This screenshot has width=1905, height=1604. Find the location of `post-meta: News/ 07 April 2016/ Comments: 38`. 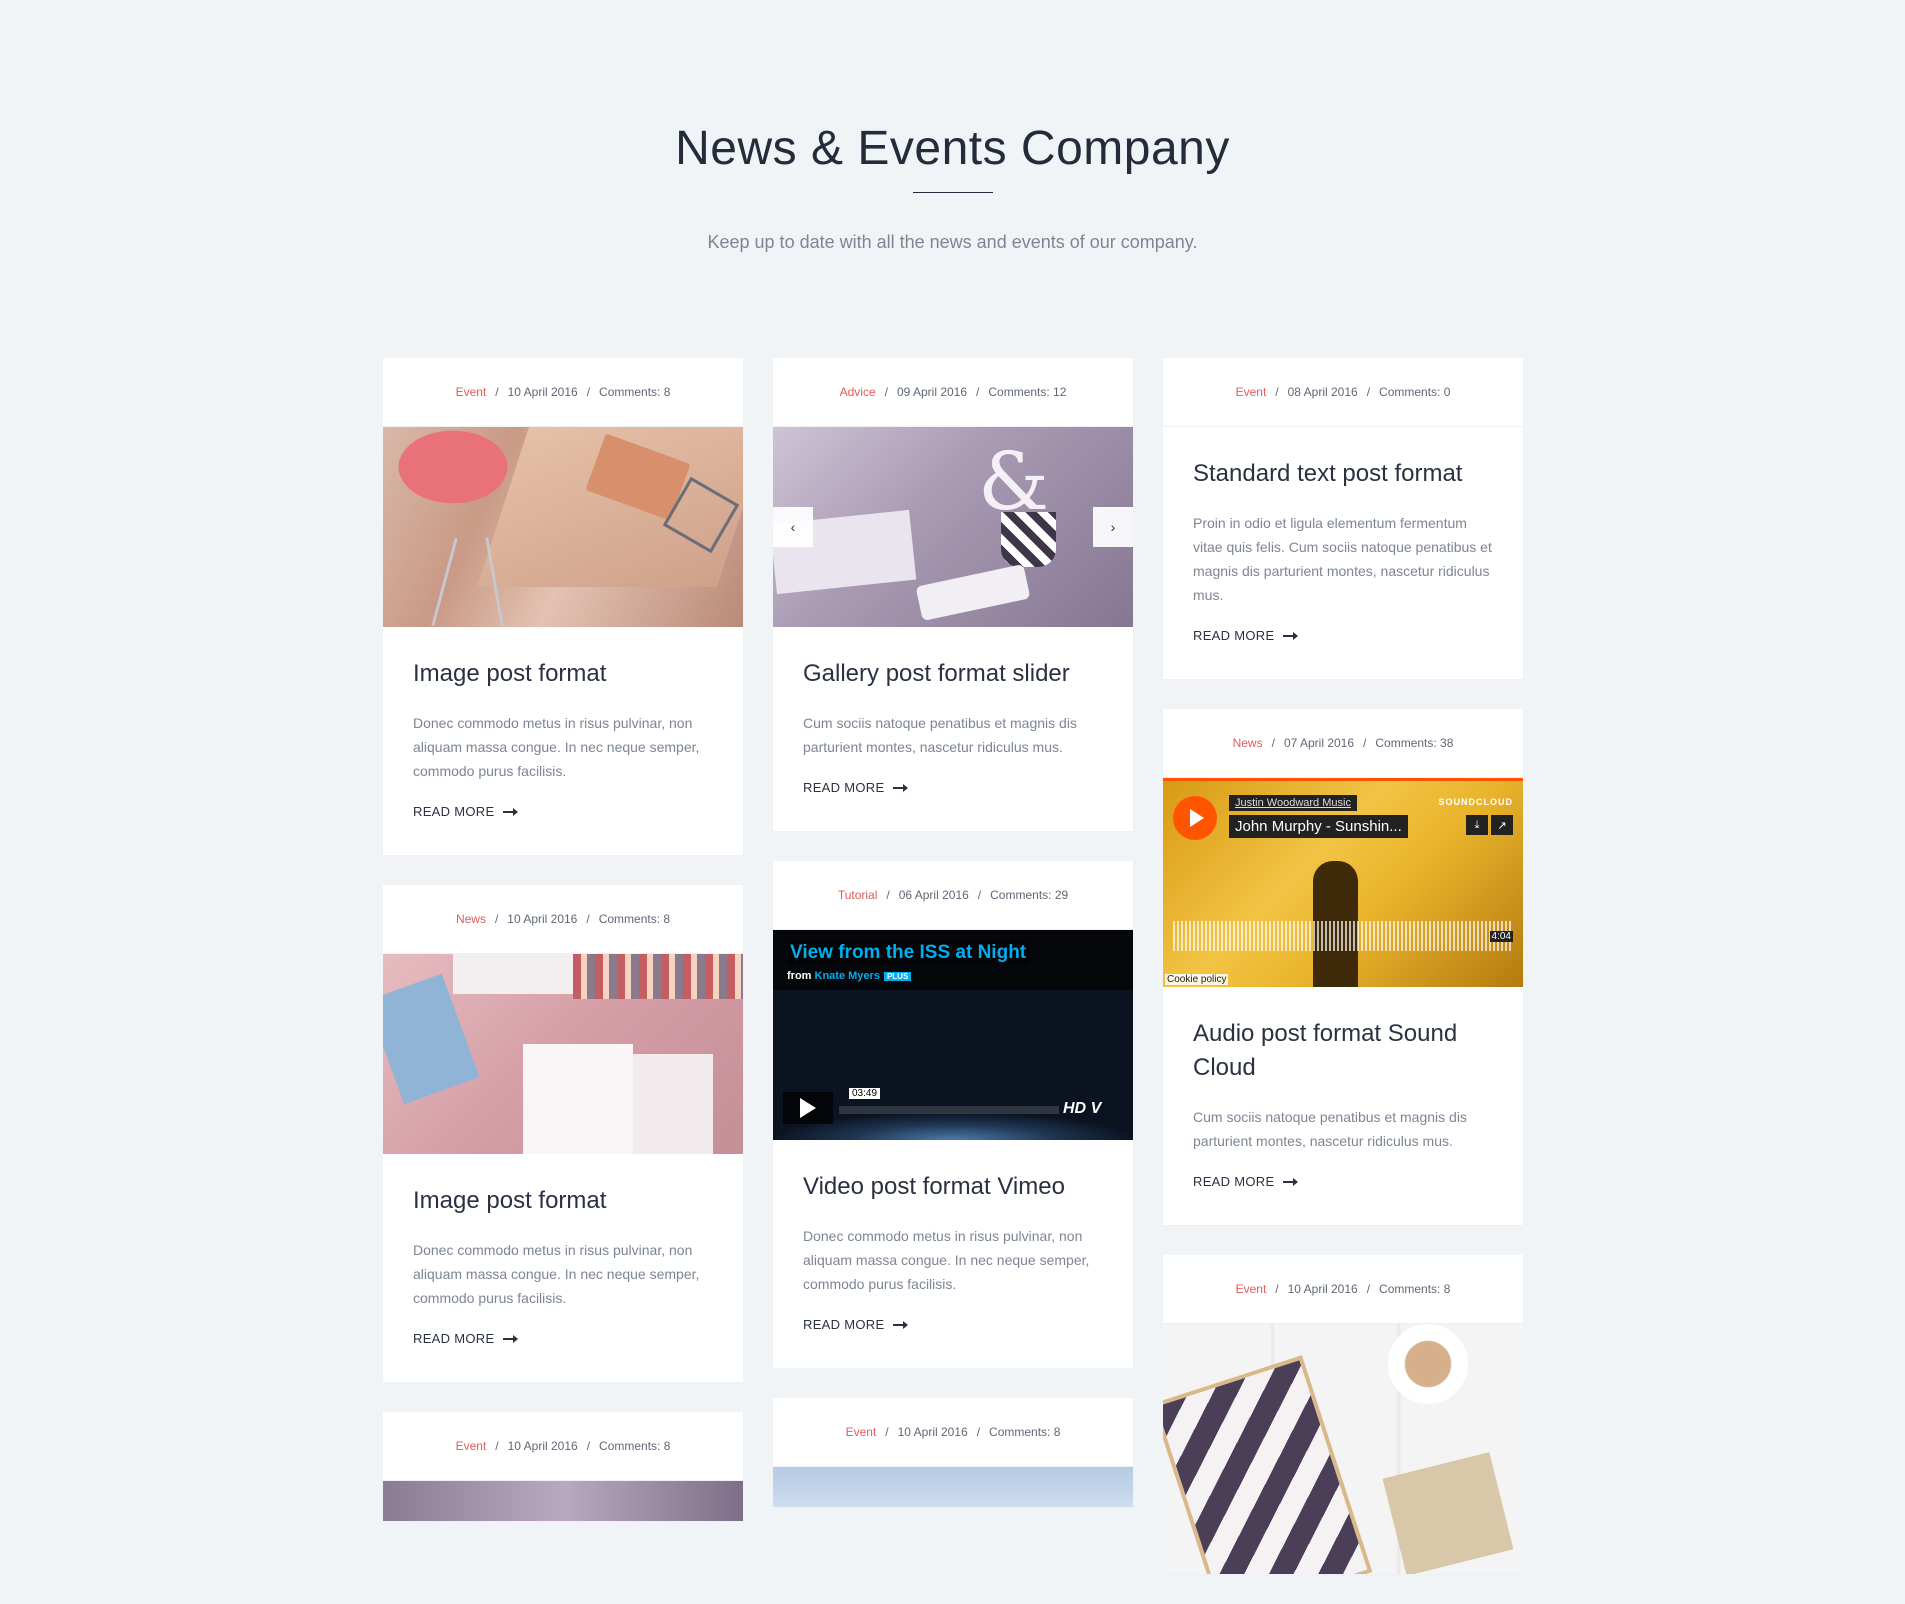

post-meta: News/ 07 April 2016/ Comments: 38 is located at coordinates (1343, 743).